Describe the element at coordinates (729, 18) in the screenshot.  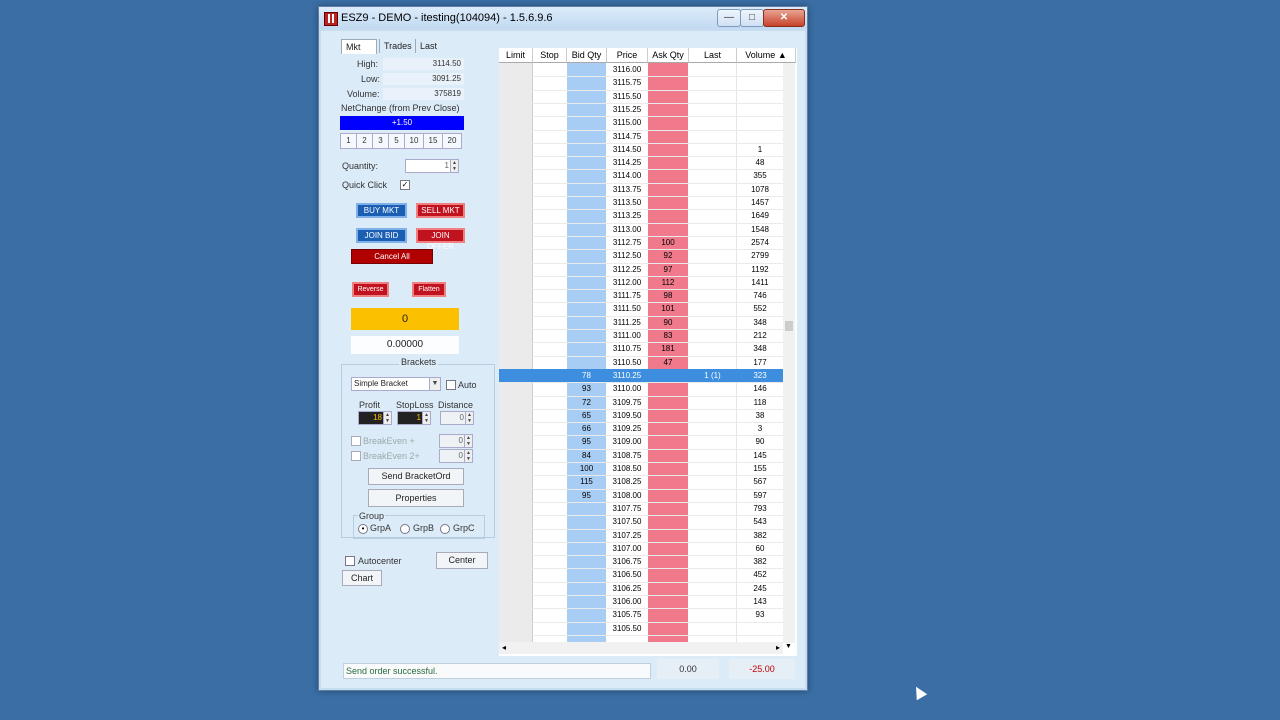
I see `minimize-button: —` at that location.